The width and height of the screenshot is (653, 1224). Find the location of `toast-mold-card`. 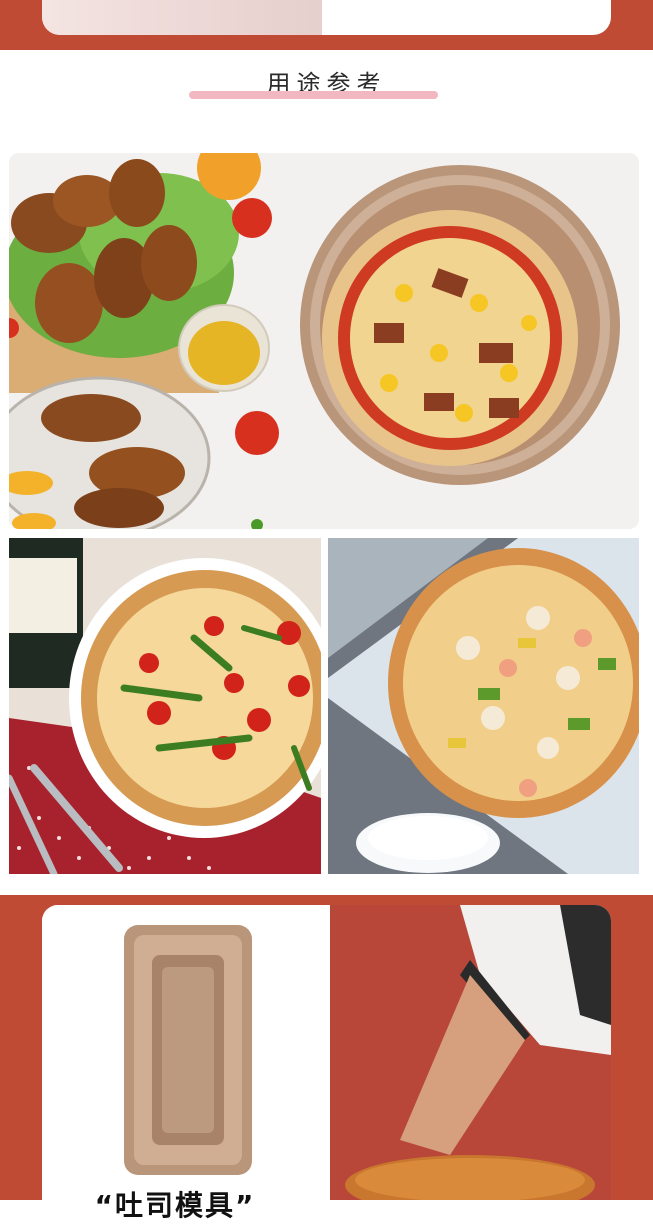

toast-mold-card is located at coordinates (186, 1052).